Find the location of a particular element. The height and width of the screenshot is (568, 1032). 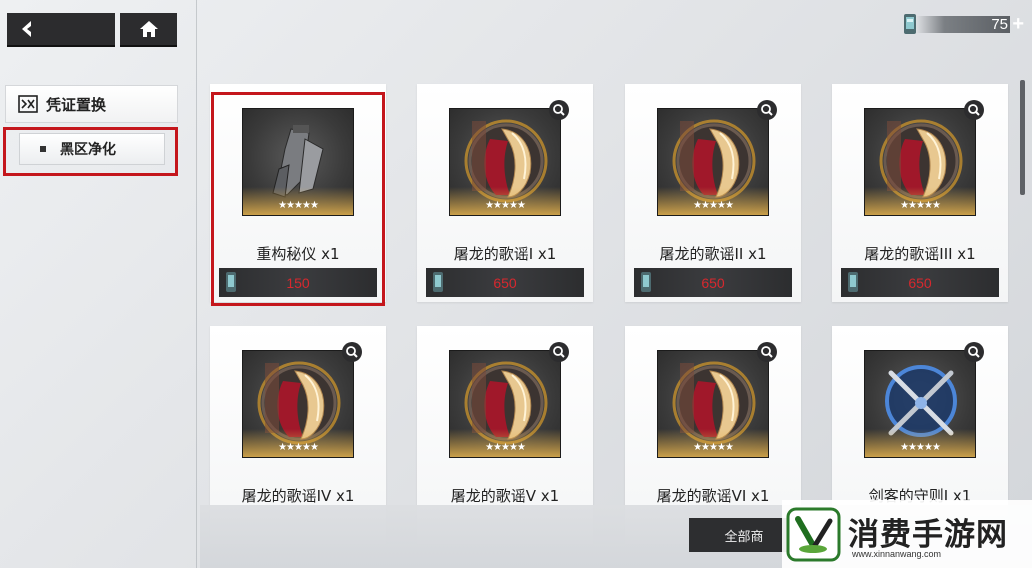

currency-count: 75 is located at coordinates (999, 24).